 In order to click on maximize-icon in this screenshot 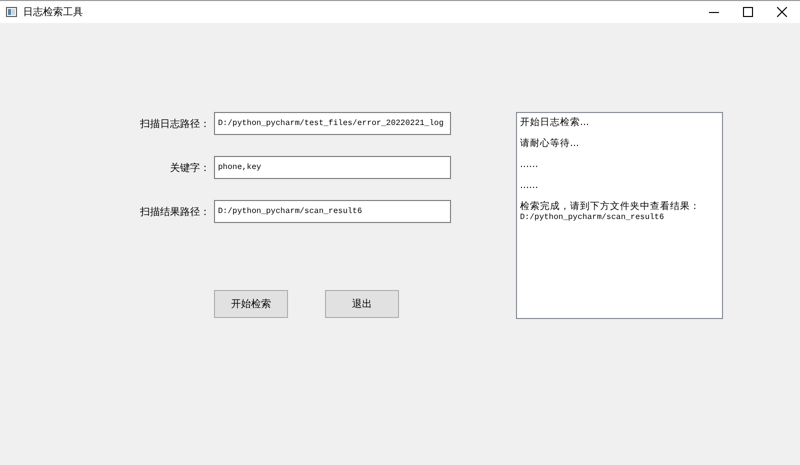, I will do `click(748, 12)`.